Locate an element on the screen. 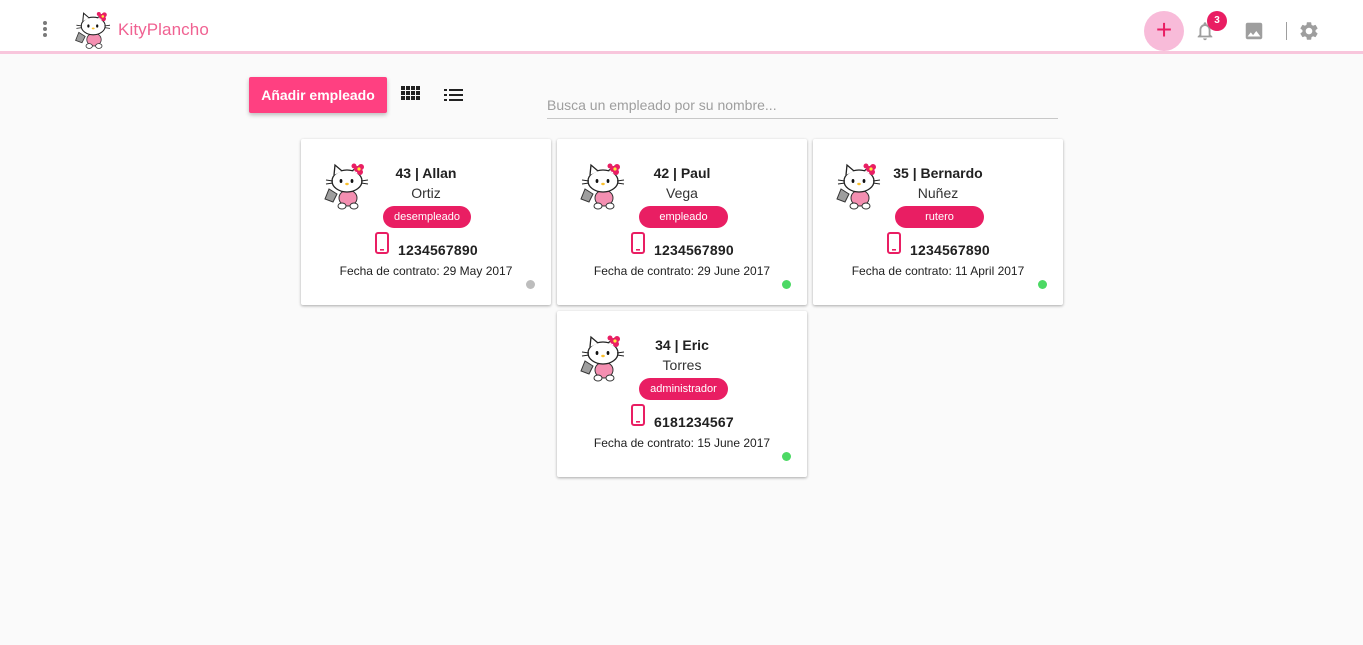 This screenshot has width=1363, height=645. more-vert-icon is located at coordinates (45, 29).